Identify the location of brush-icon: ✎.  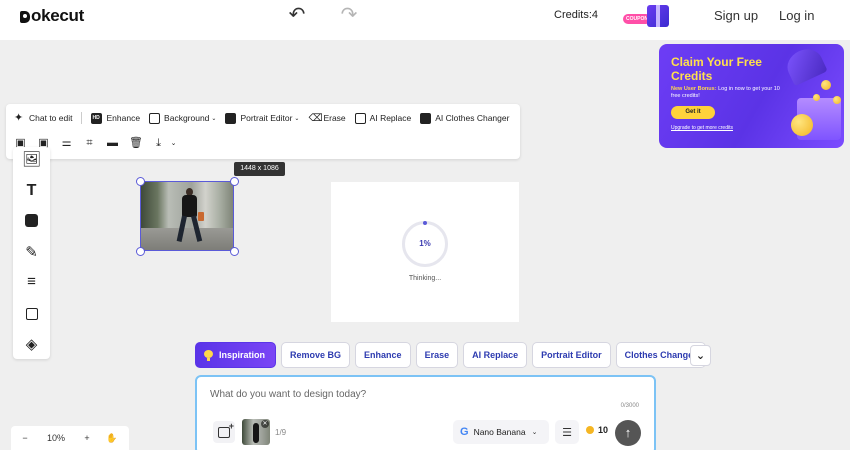
(31, 252).